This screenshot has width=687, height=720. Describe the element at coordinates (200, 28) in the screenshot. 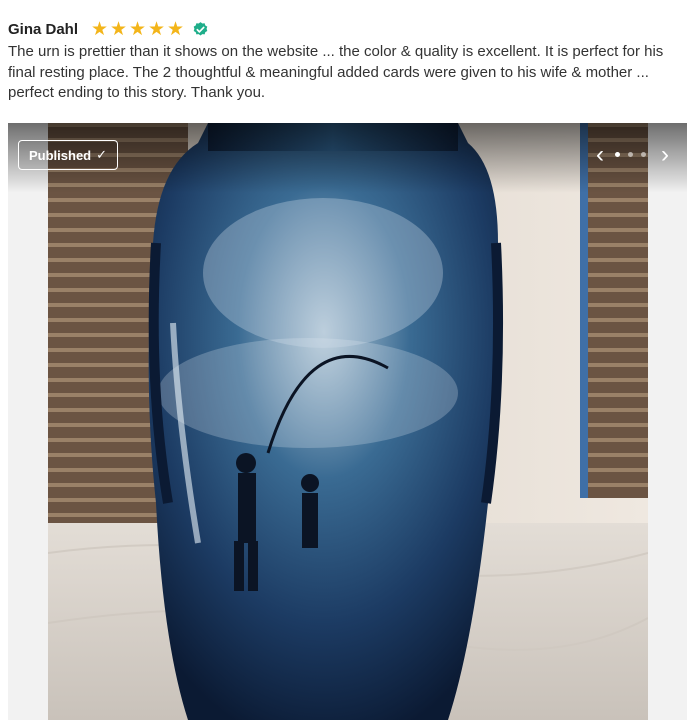

I see `verified-check-icon` at that location.